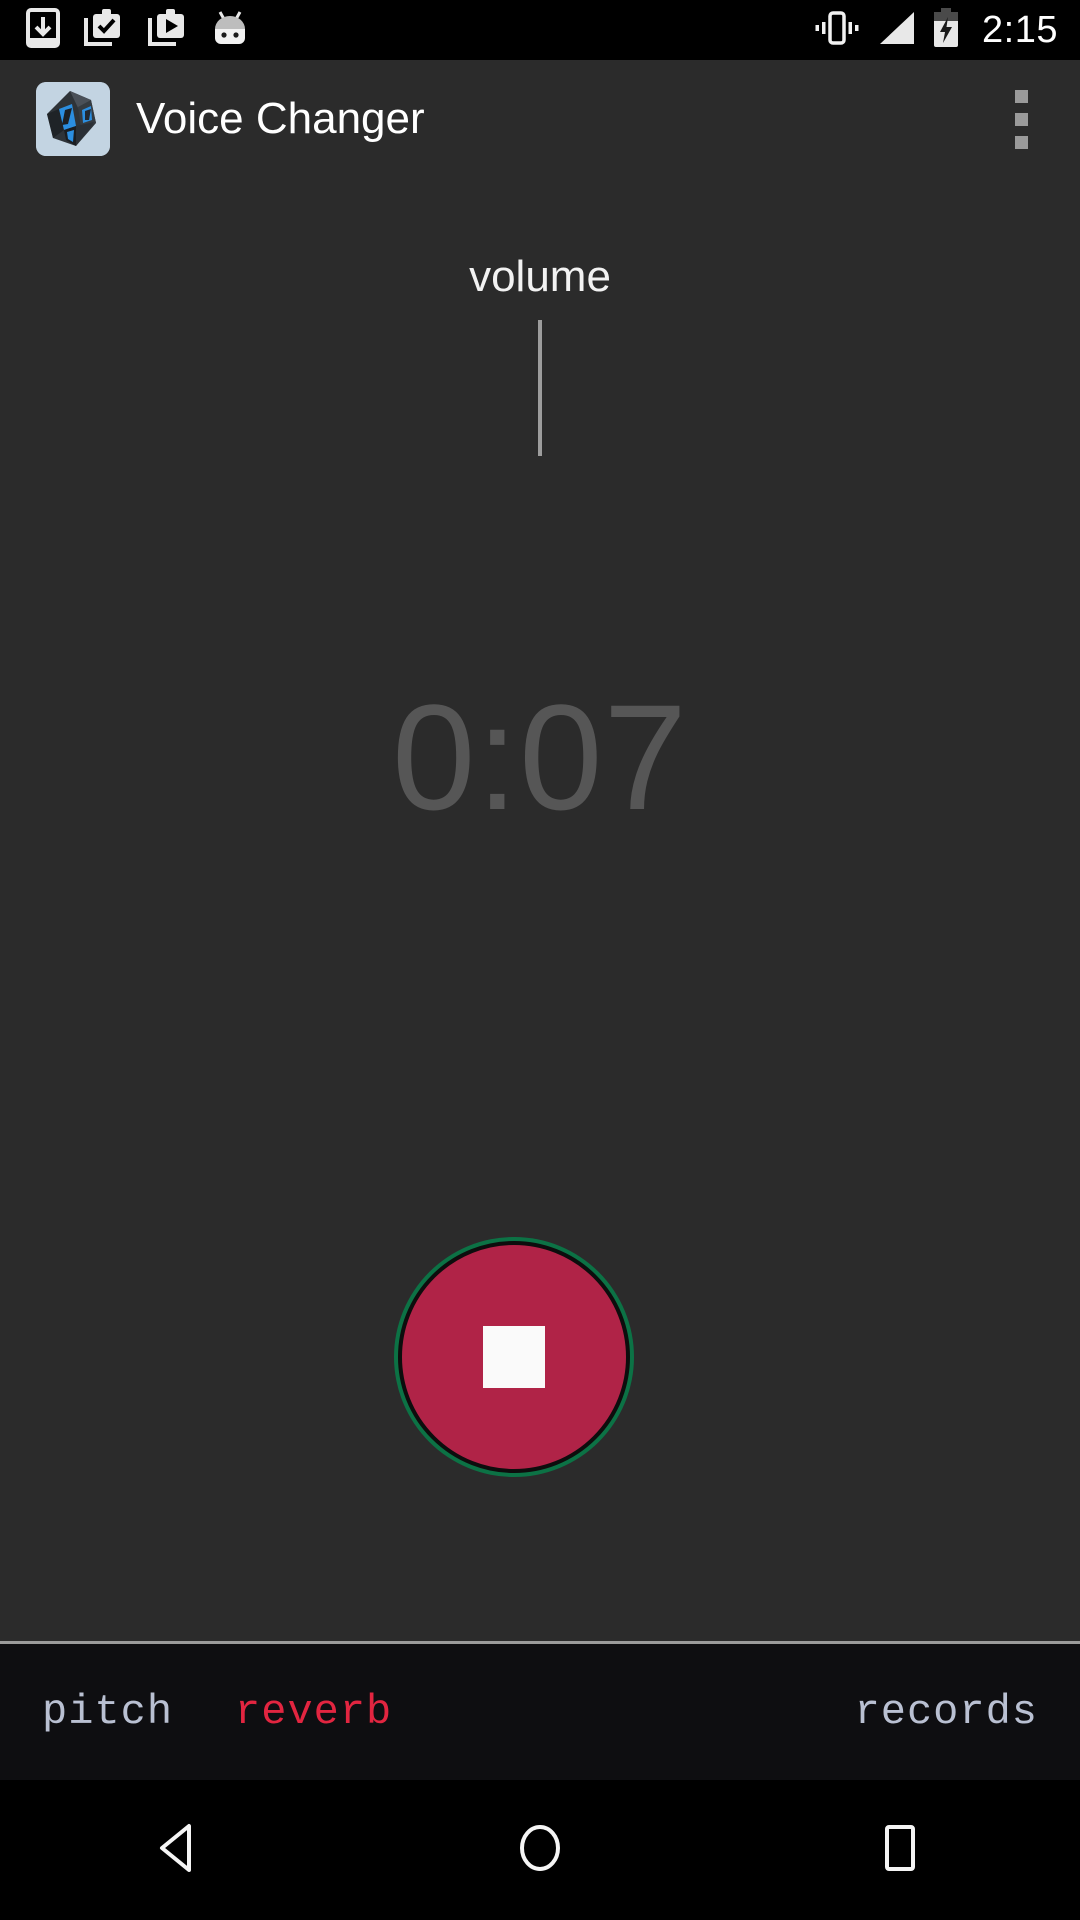  I want to click on tab-pitch: pitch, so click(107, 1712).